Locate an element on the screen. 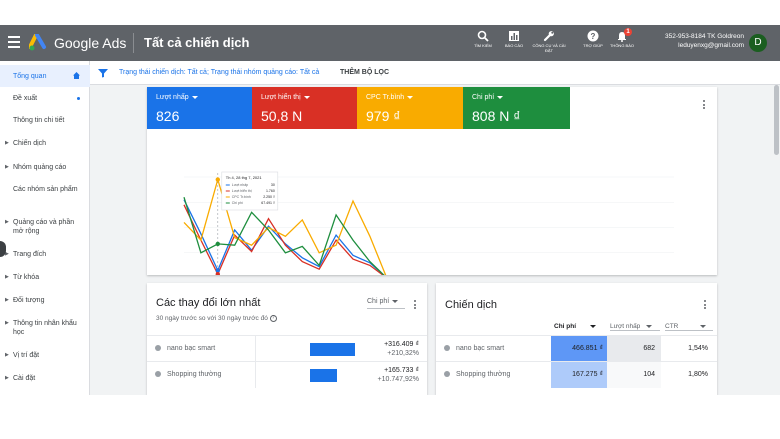 The image size is (780, 439). filter-icon is located at coordinates (103, 73).